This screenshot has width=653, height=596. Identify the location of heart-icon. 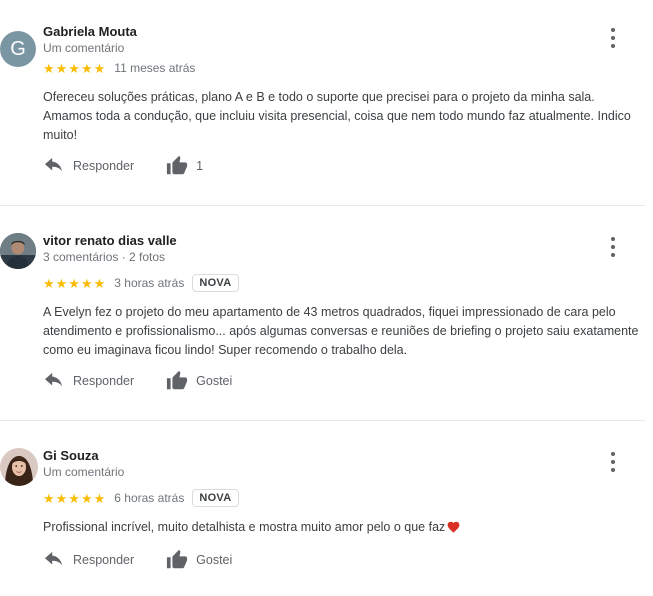
(453, 529).